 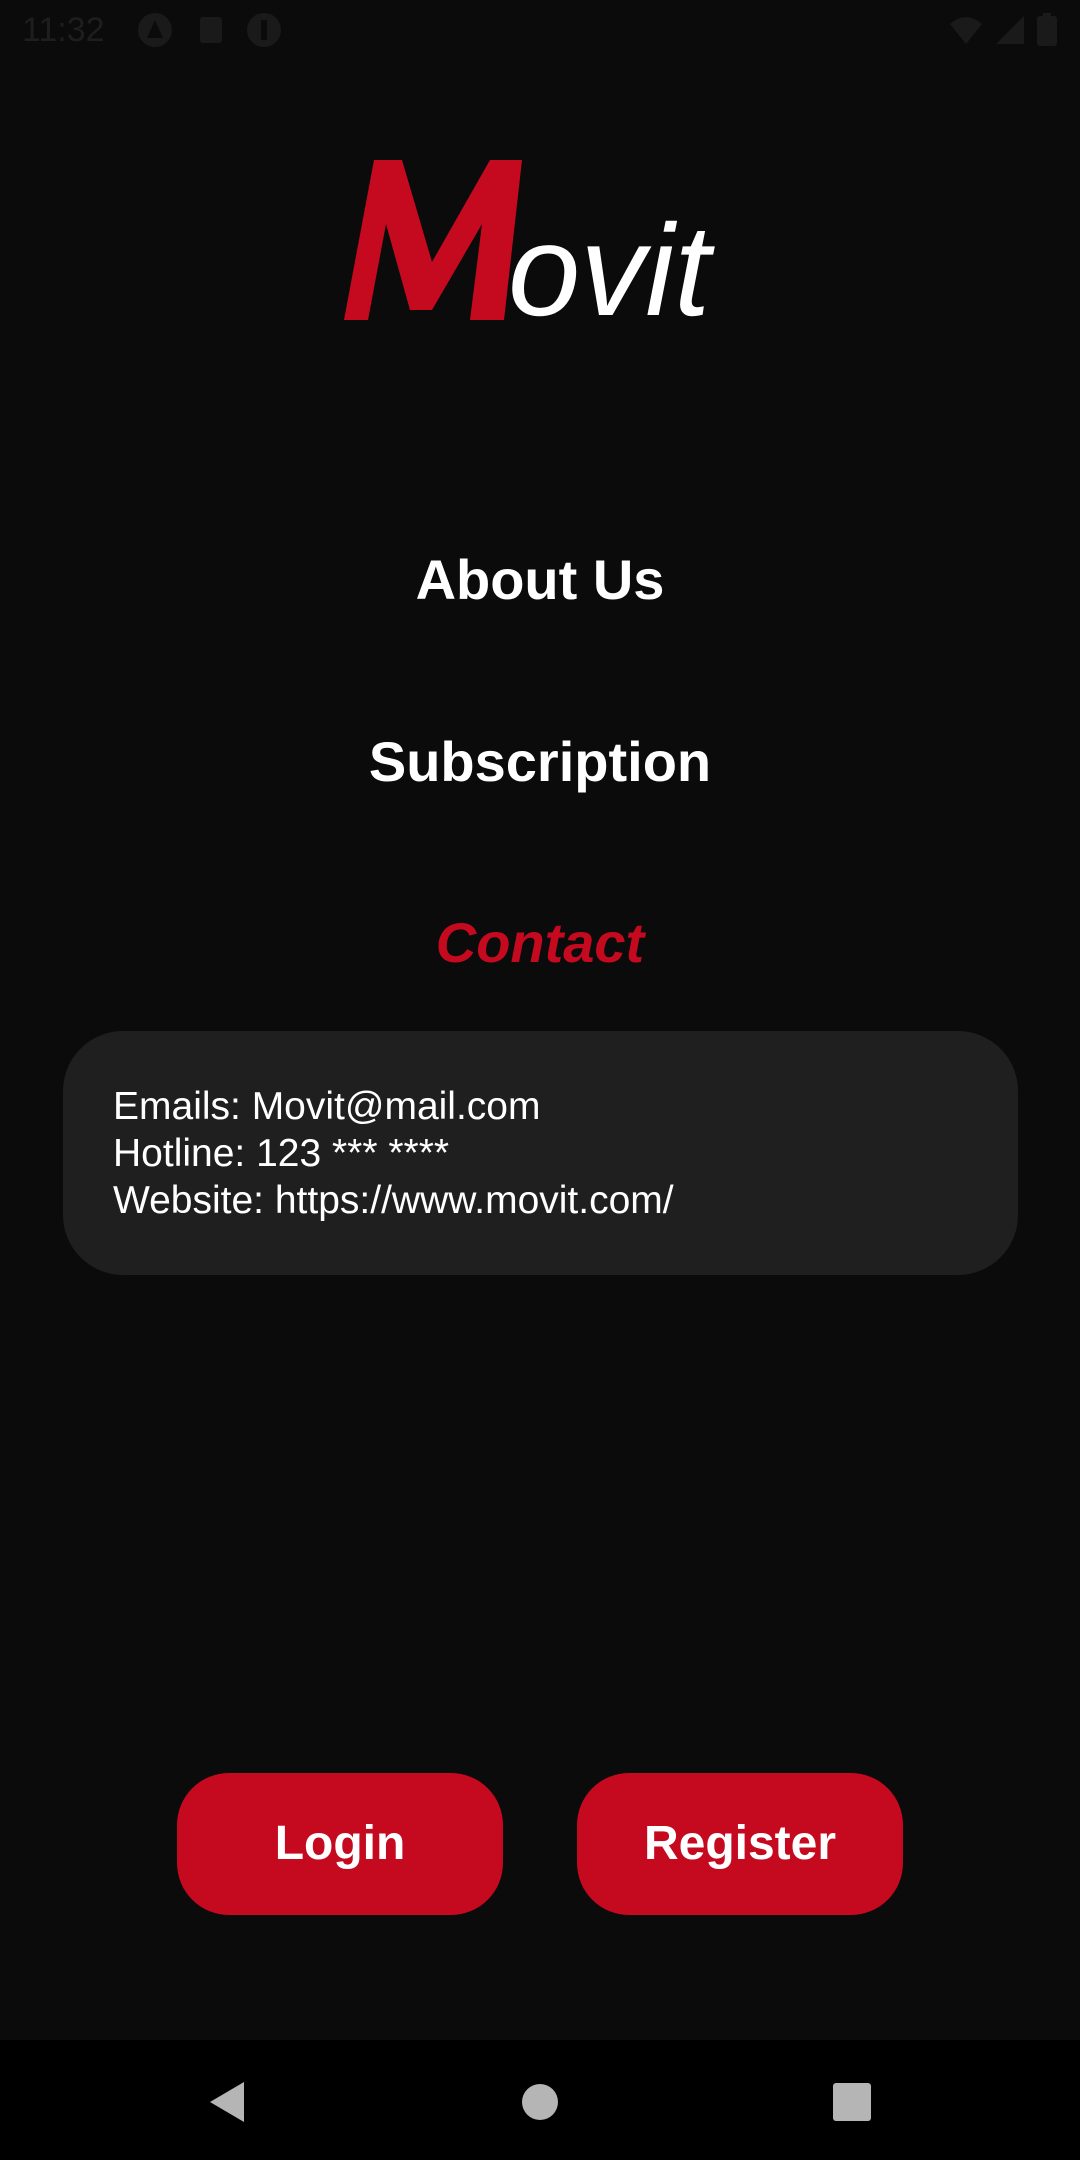 What do you see at coordinates (1047, 30) in the screenshot?
I see `battery-icon` at bounding box center [1047, 30].